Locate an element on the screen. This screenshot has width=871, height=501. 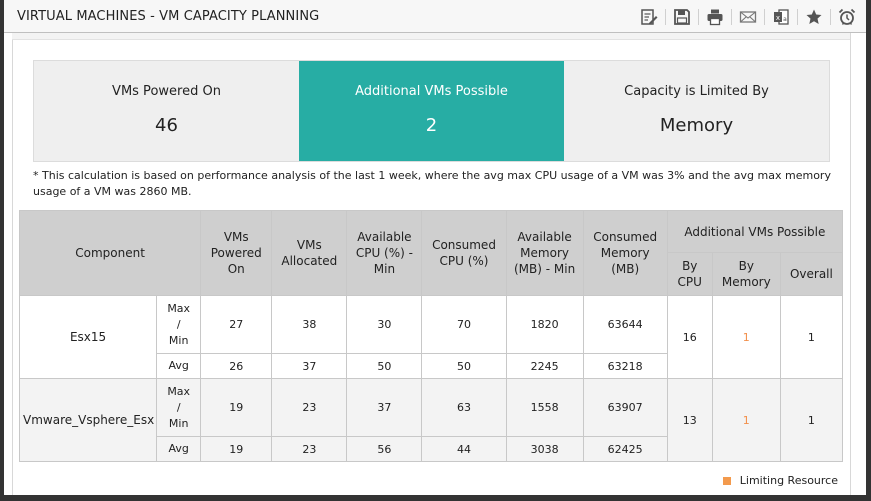
component-name: Vmware_Vsphere_Esx is located at coordinates (88, 420).